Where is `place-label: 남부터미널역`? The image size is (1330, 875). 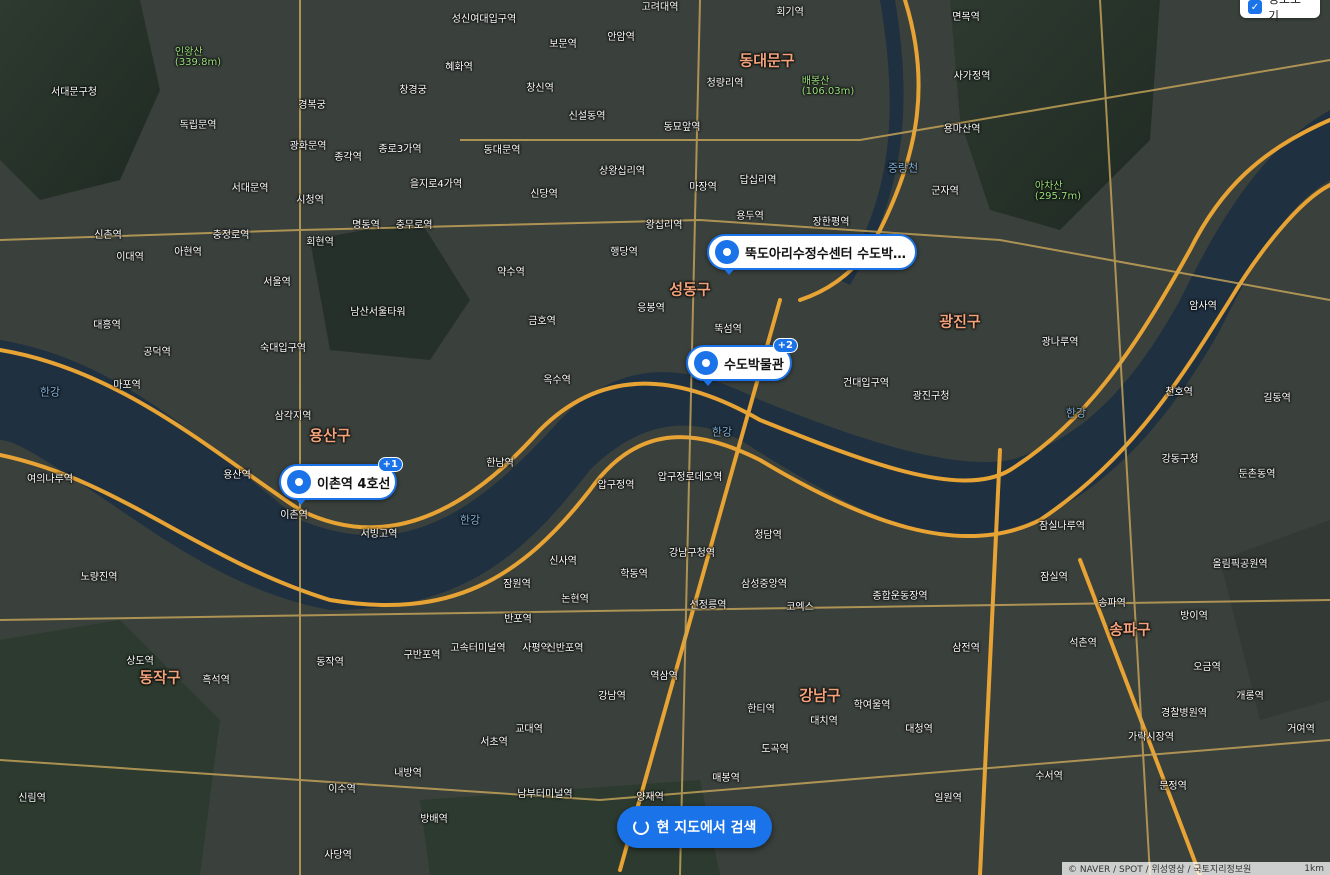 place-label: 남부터미널역 is located at coordinates (545, 794).